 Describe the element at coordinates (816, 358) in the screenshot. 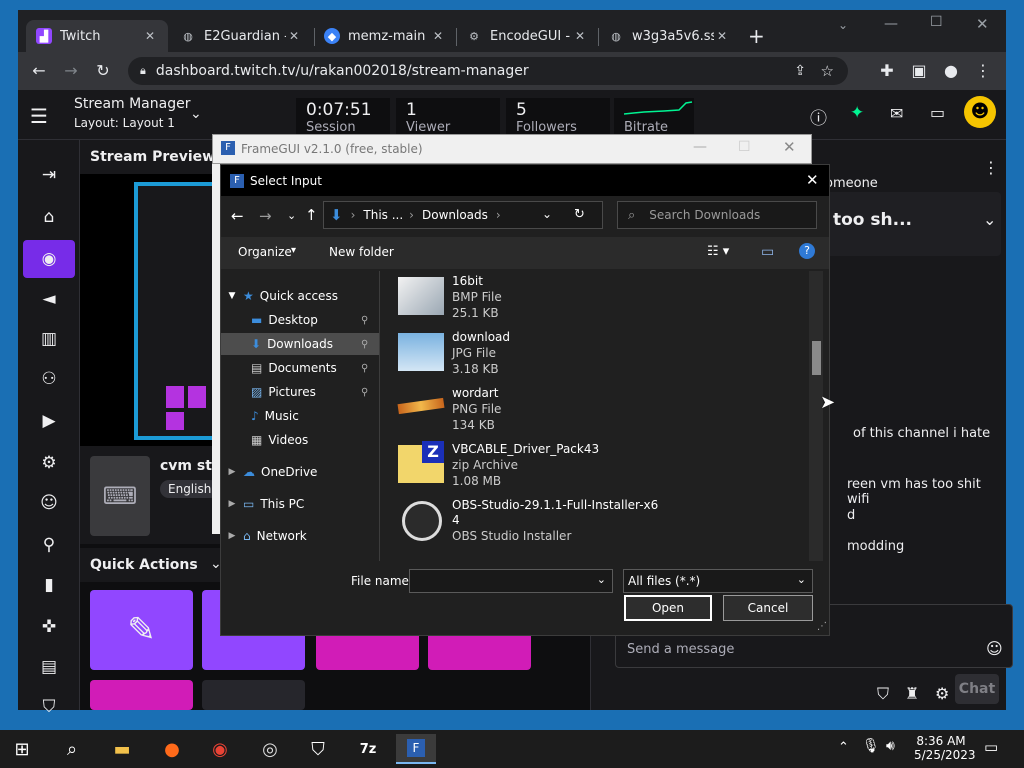

I see `scrollbar-thumb` at that location.